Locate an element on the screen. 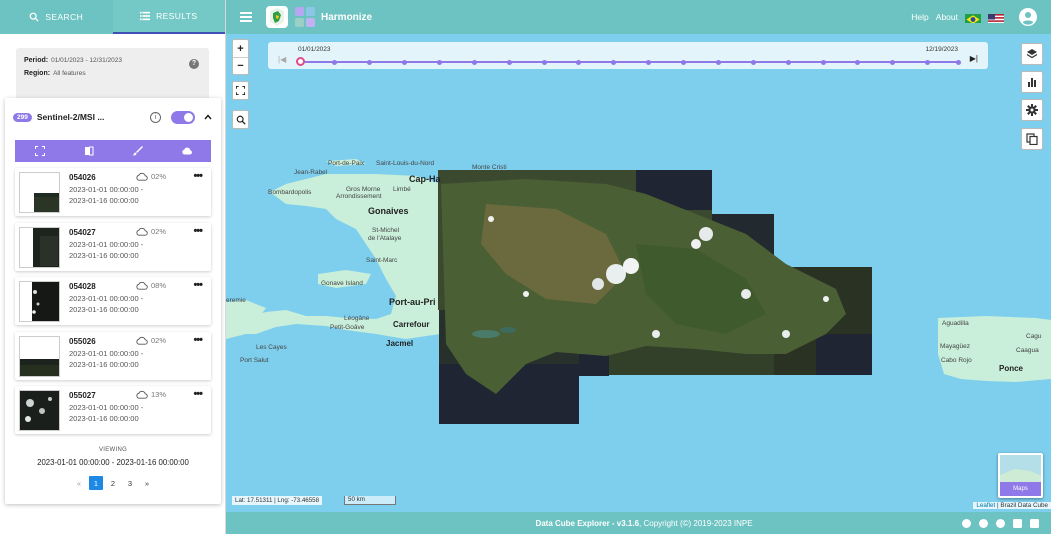  github-icon is located at coordinates (966, 523).